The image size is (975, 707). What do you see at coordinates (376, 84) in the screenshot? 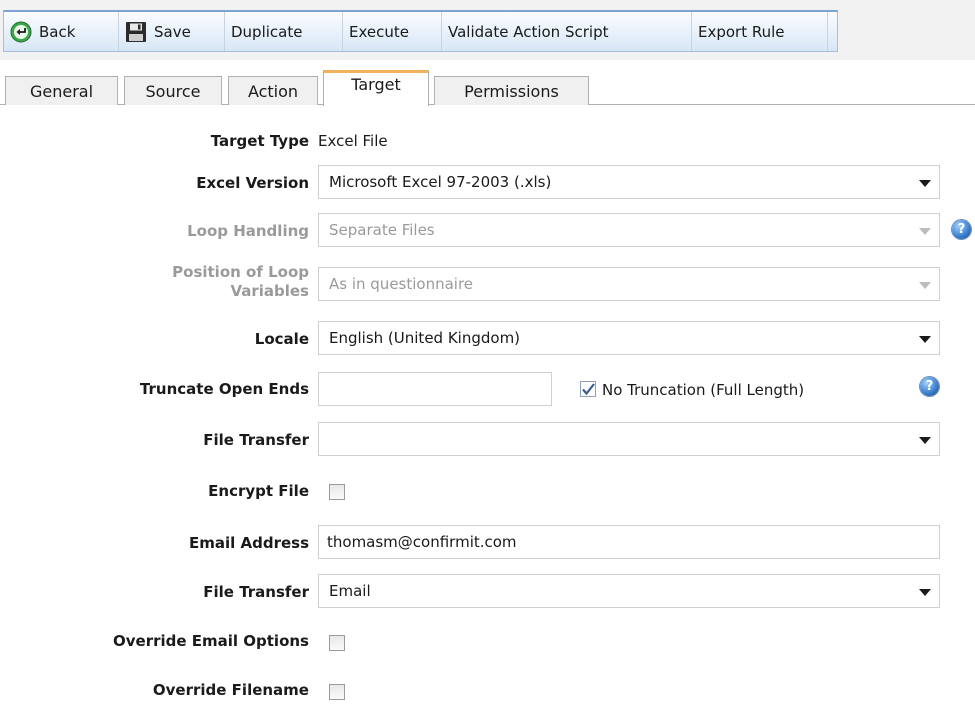
I see `tab-target-label: Target` at bounding box center [376, 84].